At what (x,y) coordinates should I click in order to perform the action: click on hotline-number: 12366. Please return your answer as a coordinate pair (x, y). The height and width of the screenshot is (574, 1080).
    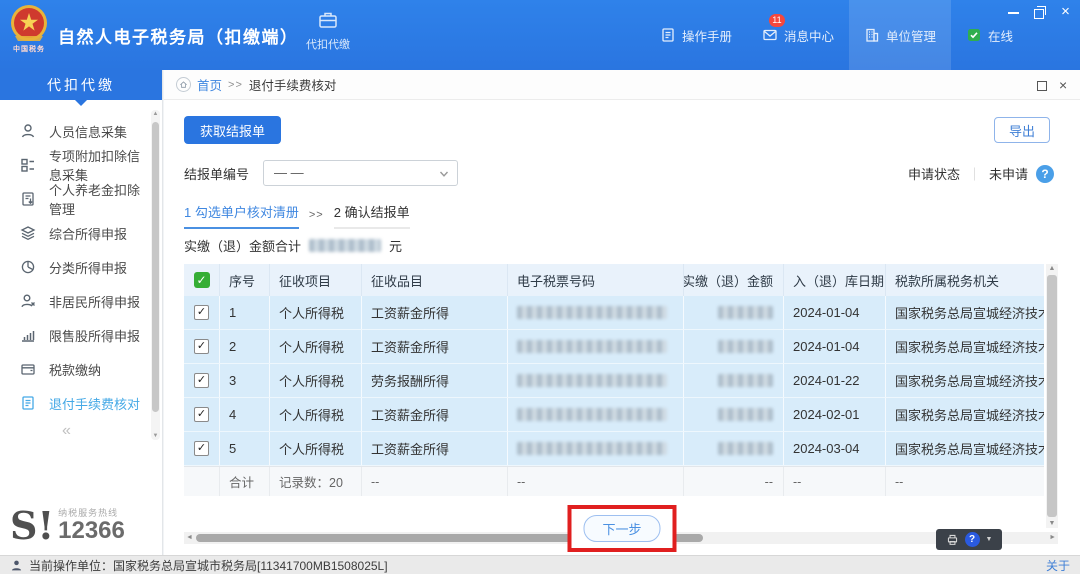
    Looking at the image, I should click on (91, 530).